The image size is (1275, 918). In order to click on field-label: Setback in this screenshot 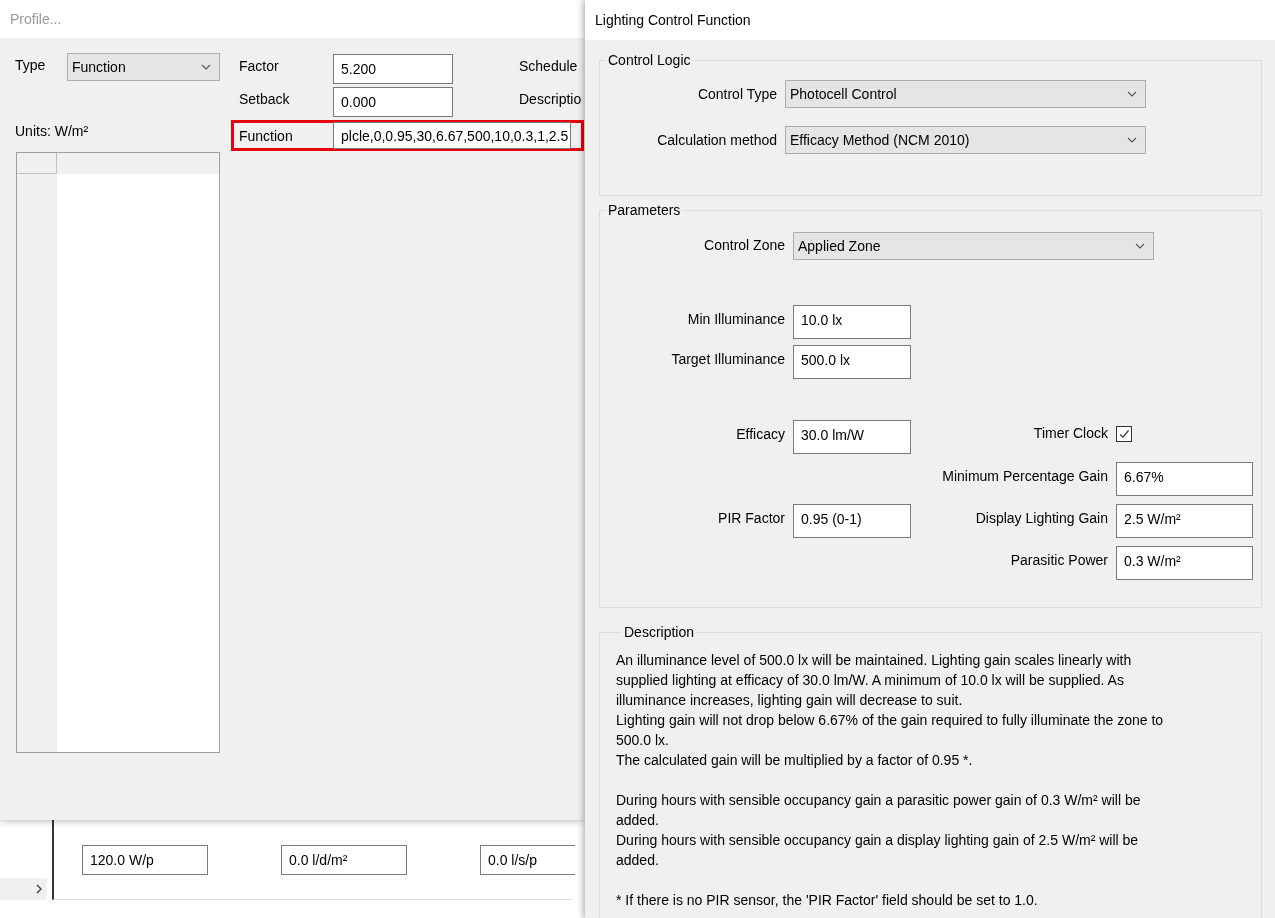, I will do `click(265, 99)`.